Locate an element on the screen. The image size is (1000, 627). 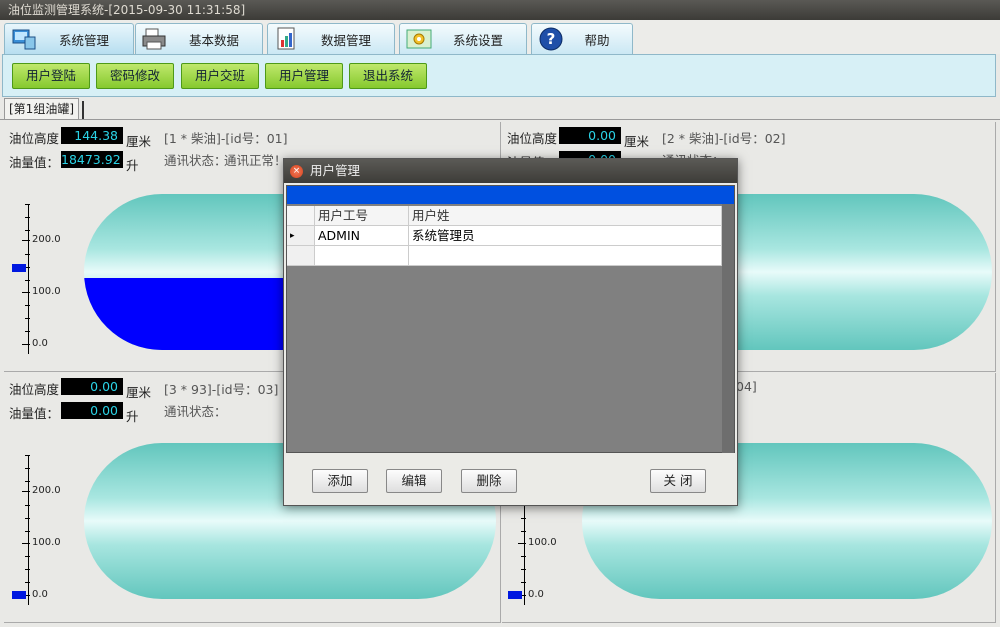
user-management-button: 用户管理 is located at coordinates (304, 76).